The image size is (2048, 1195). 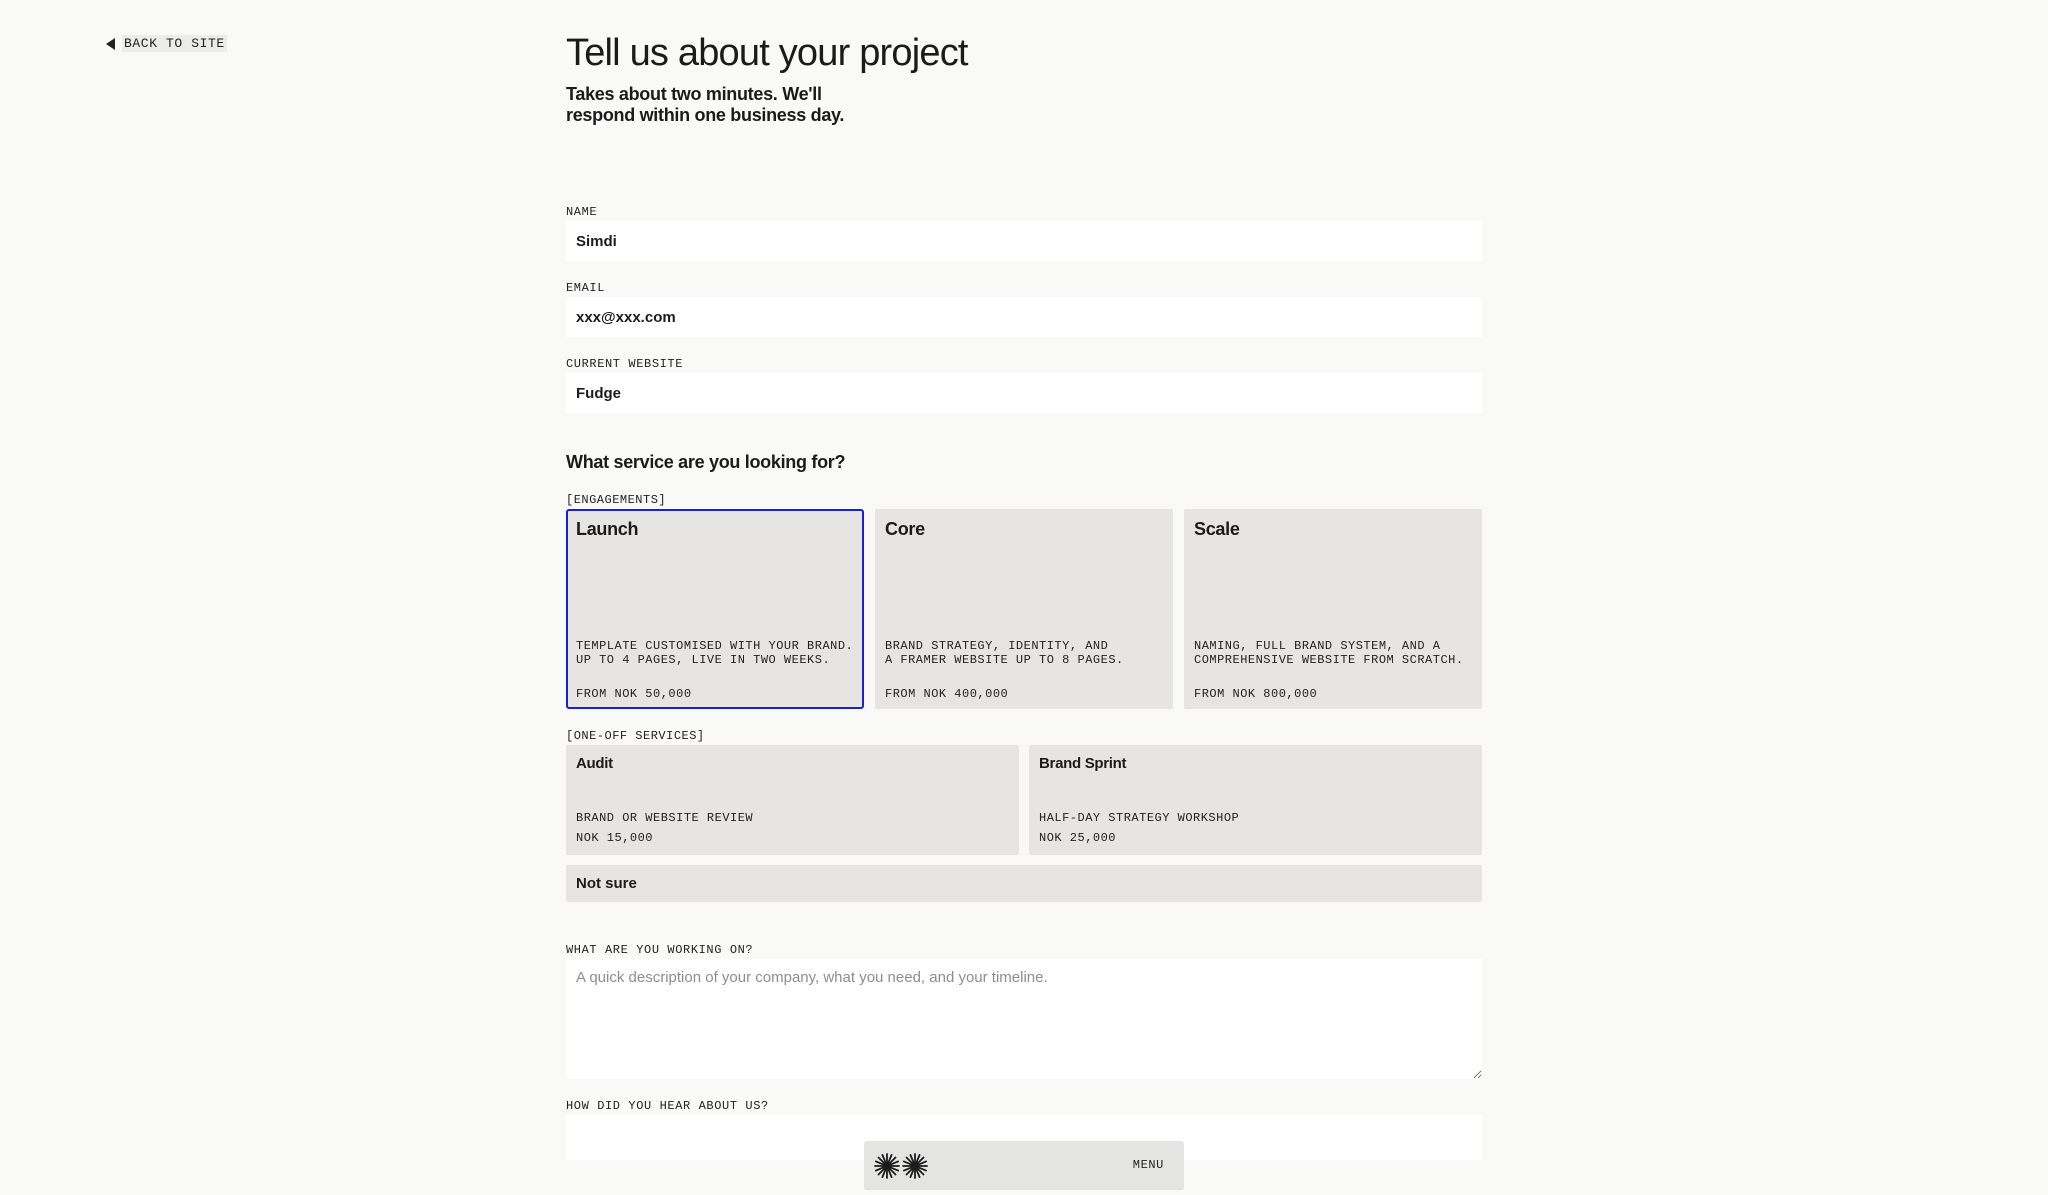 I want to click on back-to-site-label: BACK TO SITE, so click(x=174, y=43).